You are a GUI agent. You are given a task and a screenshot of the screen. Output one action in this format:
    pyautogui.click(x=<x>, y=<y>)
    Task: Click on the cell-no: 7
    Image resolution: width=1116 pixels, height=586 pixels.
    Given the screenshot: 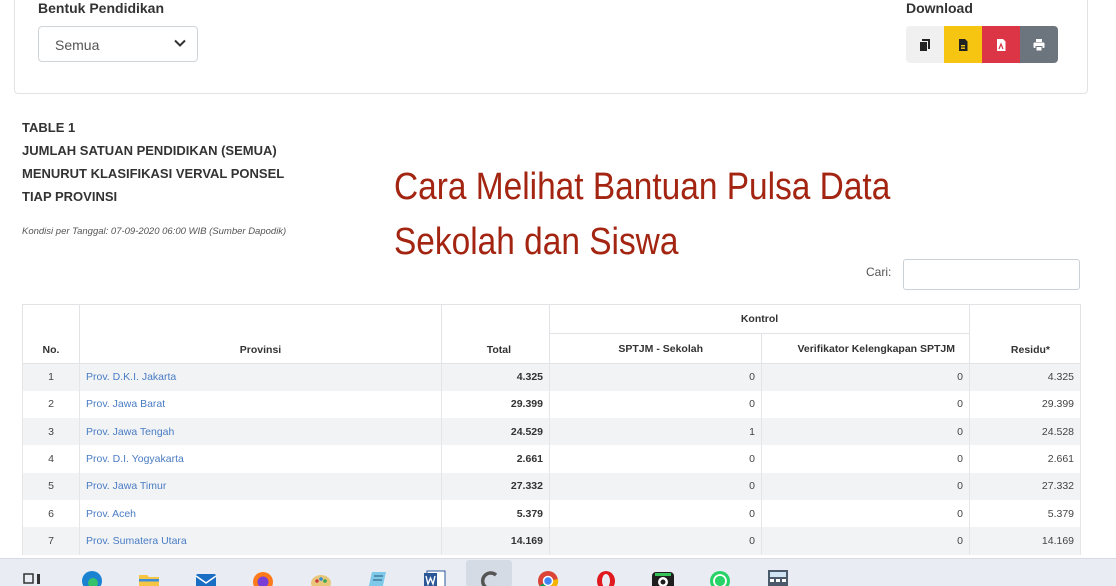 What is the action you would take?
    pyautogui.click(x=51, y=541)
    